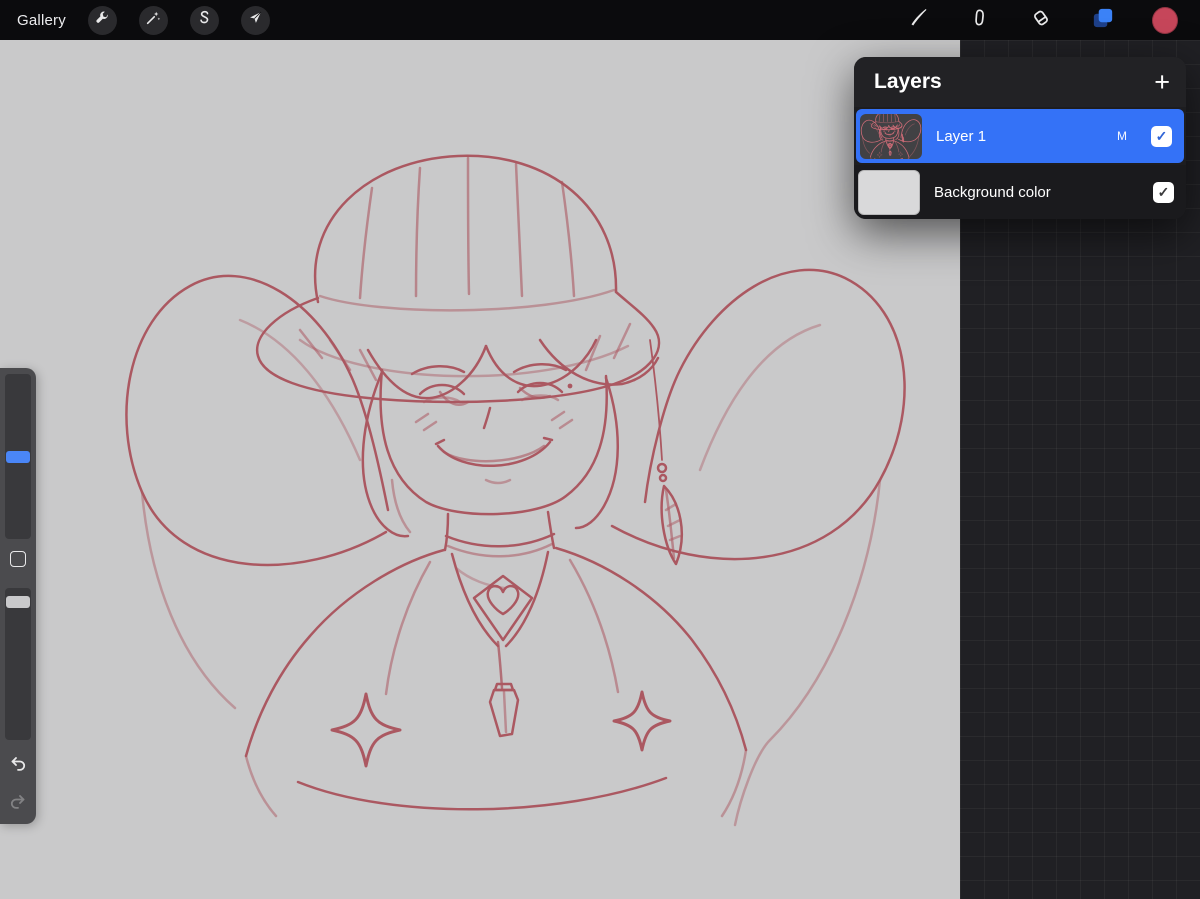 The width and height of the screenshot is (1200, 899). I want to click on transform-arrow-icon, so click(255, 20).